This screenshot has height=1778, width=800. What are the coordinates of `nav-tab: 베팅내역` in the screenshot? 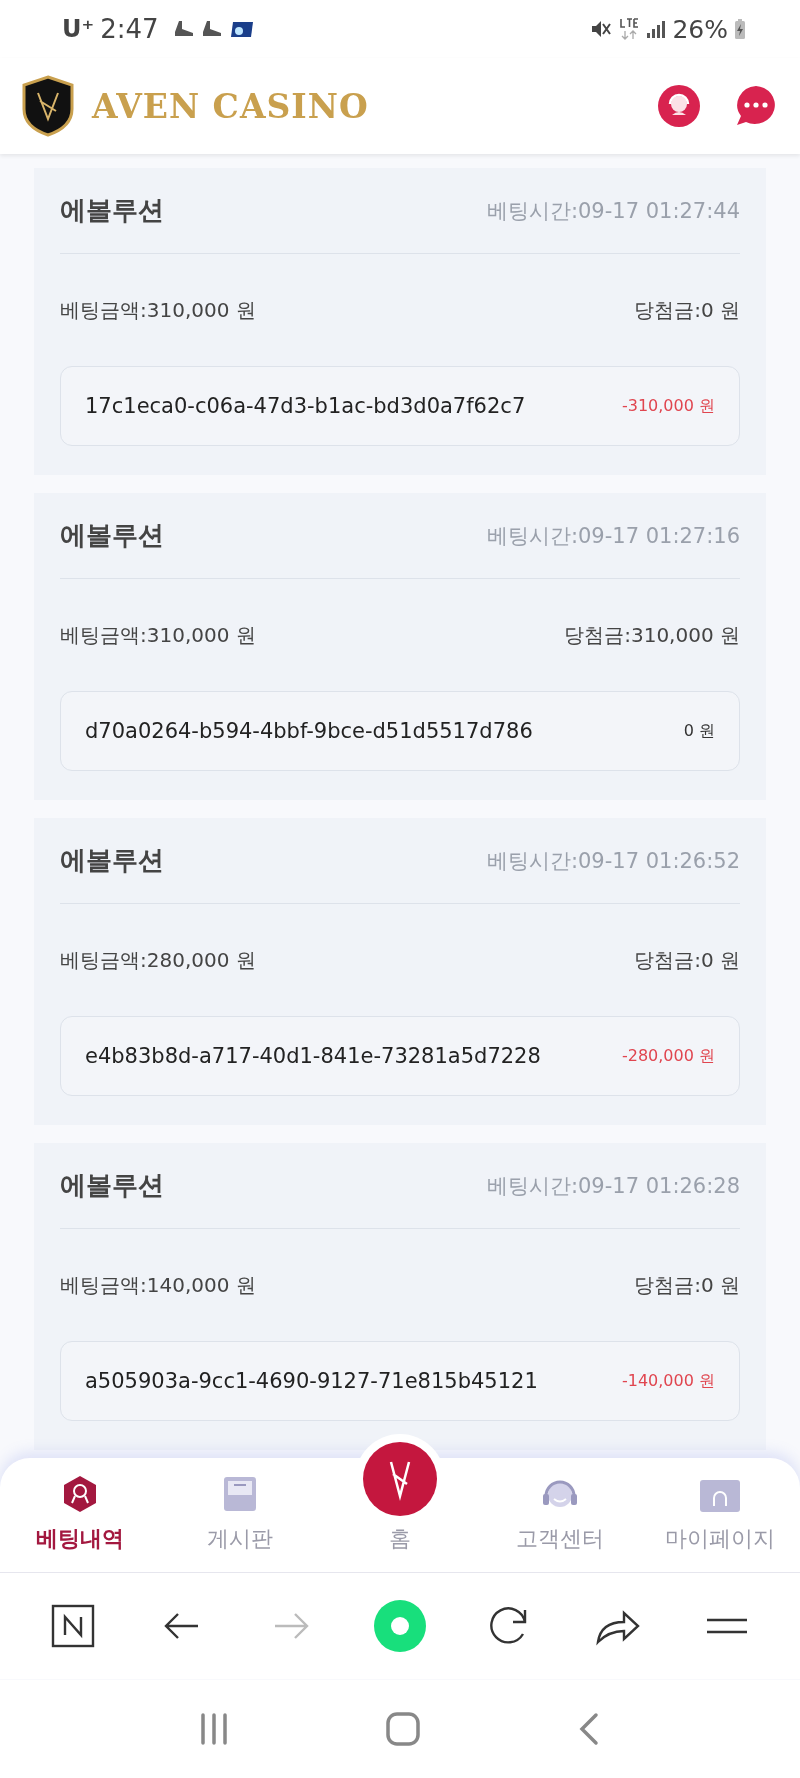 It's located at (80, 1515).